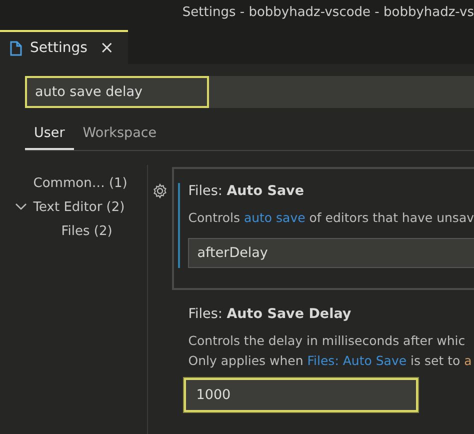 This screenshot has width=474, height=434. What do you see at coordinates (301, 395) in the screenshot?
I see `number-field: 1000` at bounding box center [301, 395].